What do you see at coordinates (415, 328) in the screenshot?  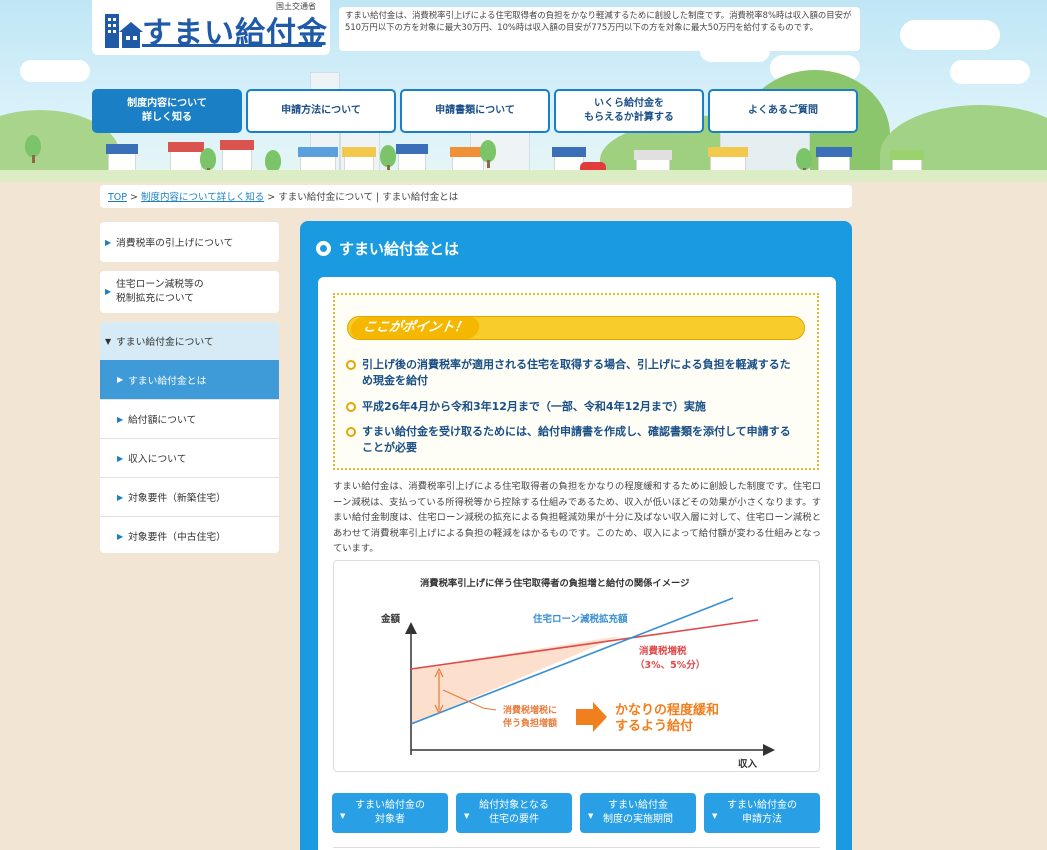 I see `point-banner-label: ここがポイント！` at bounding box center [415, 328].